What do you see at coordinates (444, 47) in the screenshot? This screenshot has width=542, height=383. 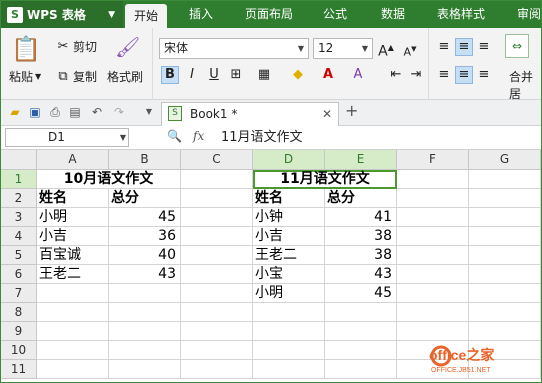 I see `align-top-icon: ≡` at bounding box center [444, 47].